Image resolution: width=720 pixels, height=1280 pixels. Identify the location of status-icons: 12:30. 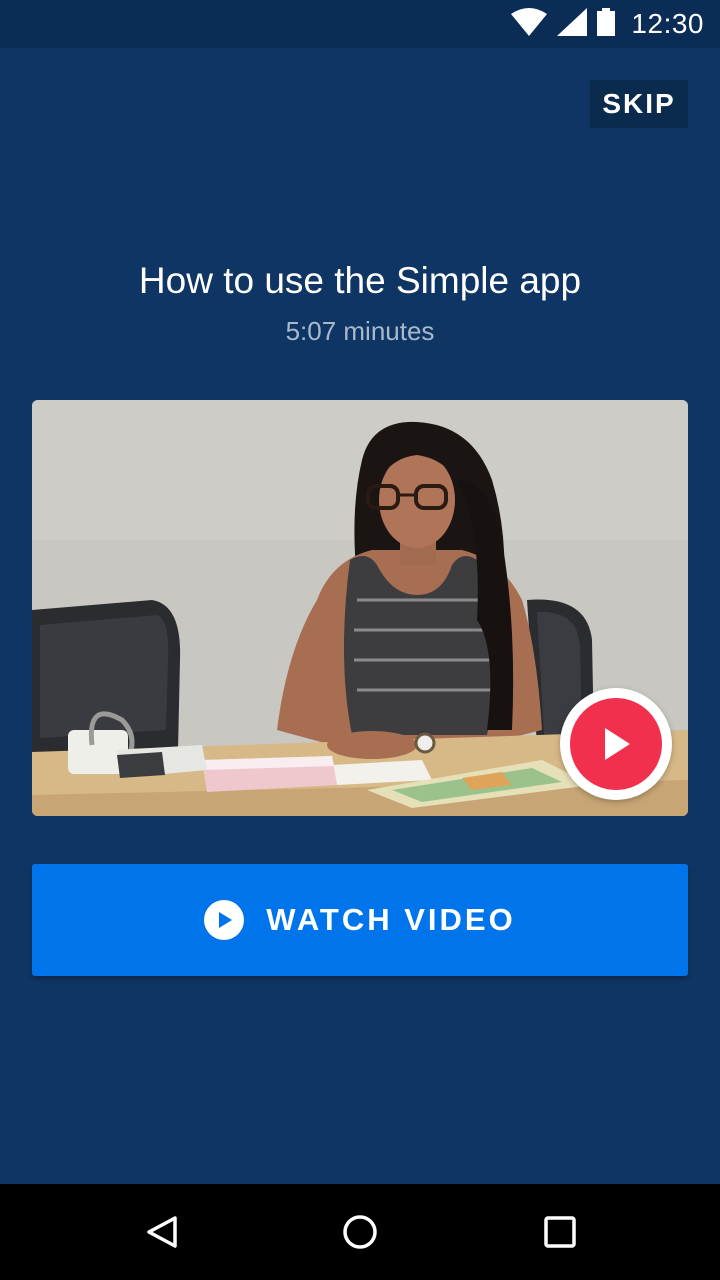
(607, 24).